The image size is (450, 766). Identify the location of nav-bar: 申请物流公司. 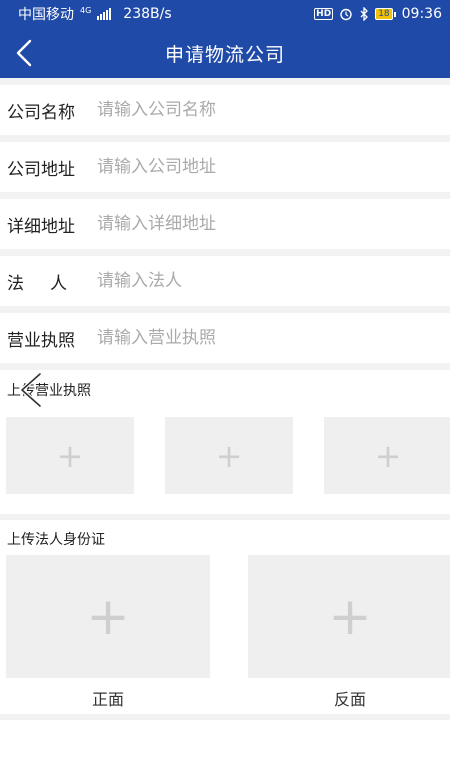
(225, 53).